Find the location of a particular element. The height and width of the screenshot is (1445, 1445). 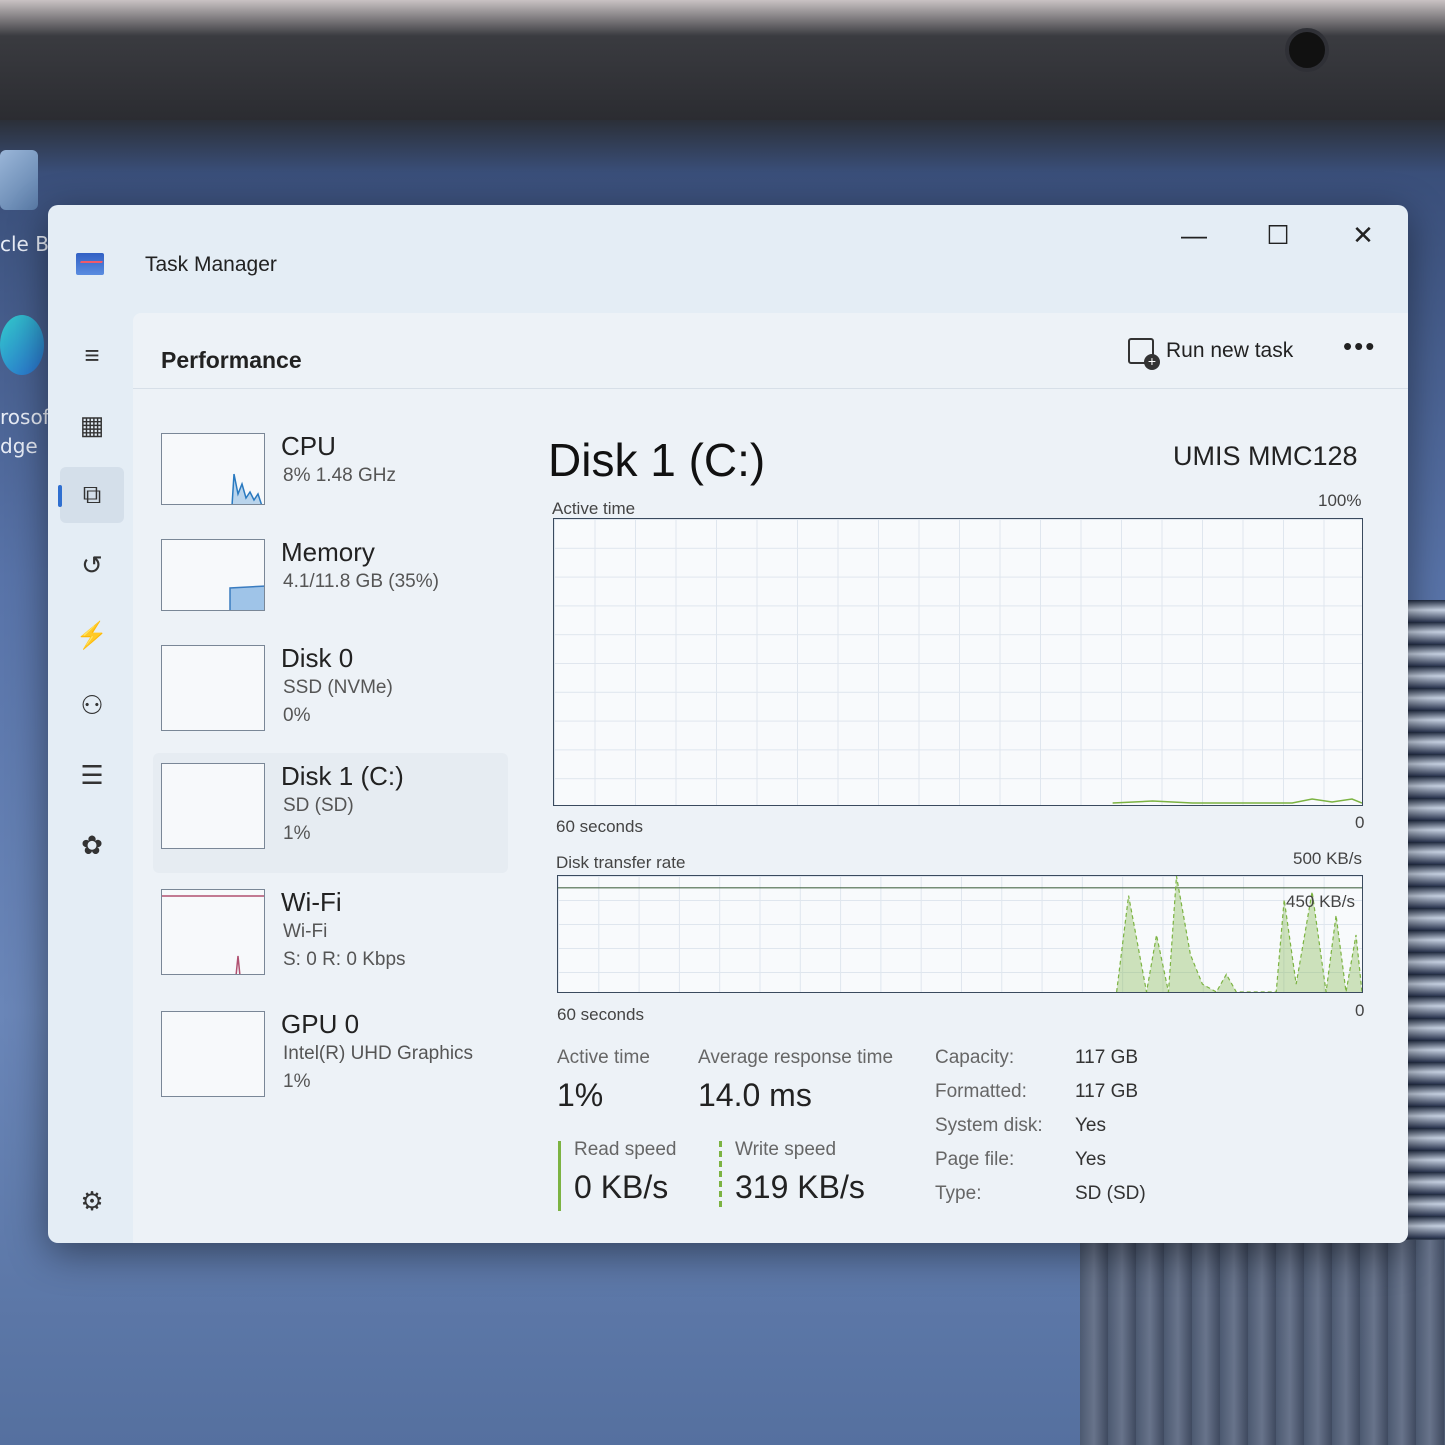

active-time-max-label: 100% is located at coordinates (1340, 500).